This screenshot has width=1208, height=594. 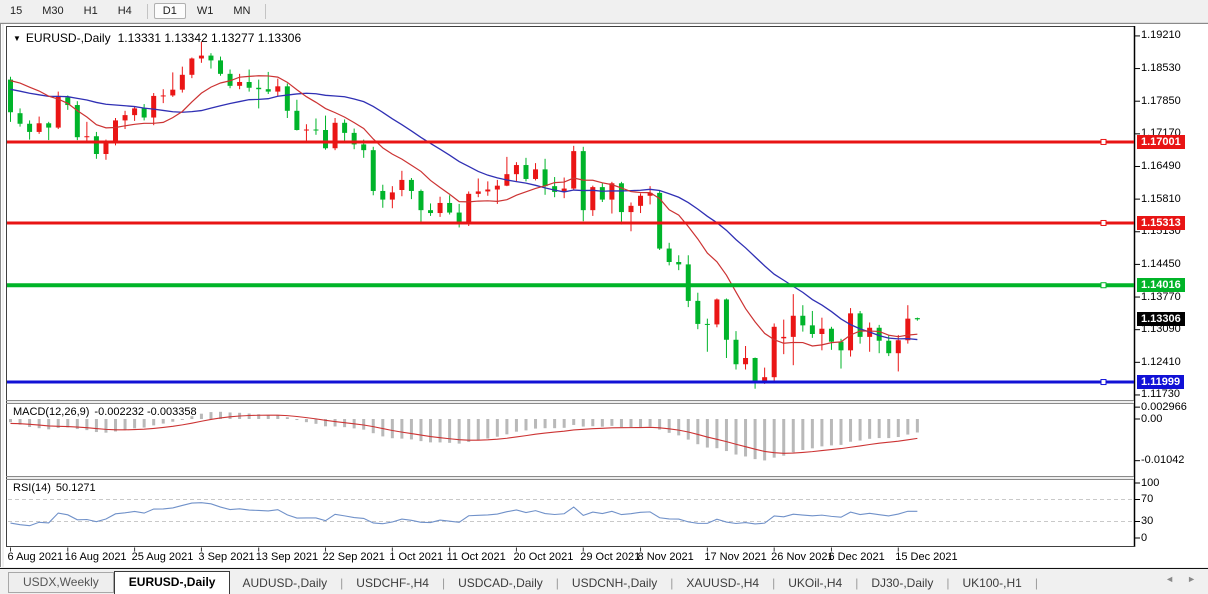 What do you see at coordinates (51, 412) in the screenshot?
I see `macd-name: MACD(12,26,9)` at bounding box center [51, 412].